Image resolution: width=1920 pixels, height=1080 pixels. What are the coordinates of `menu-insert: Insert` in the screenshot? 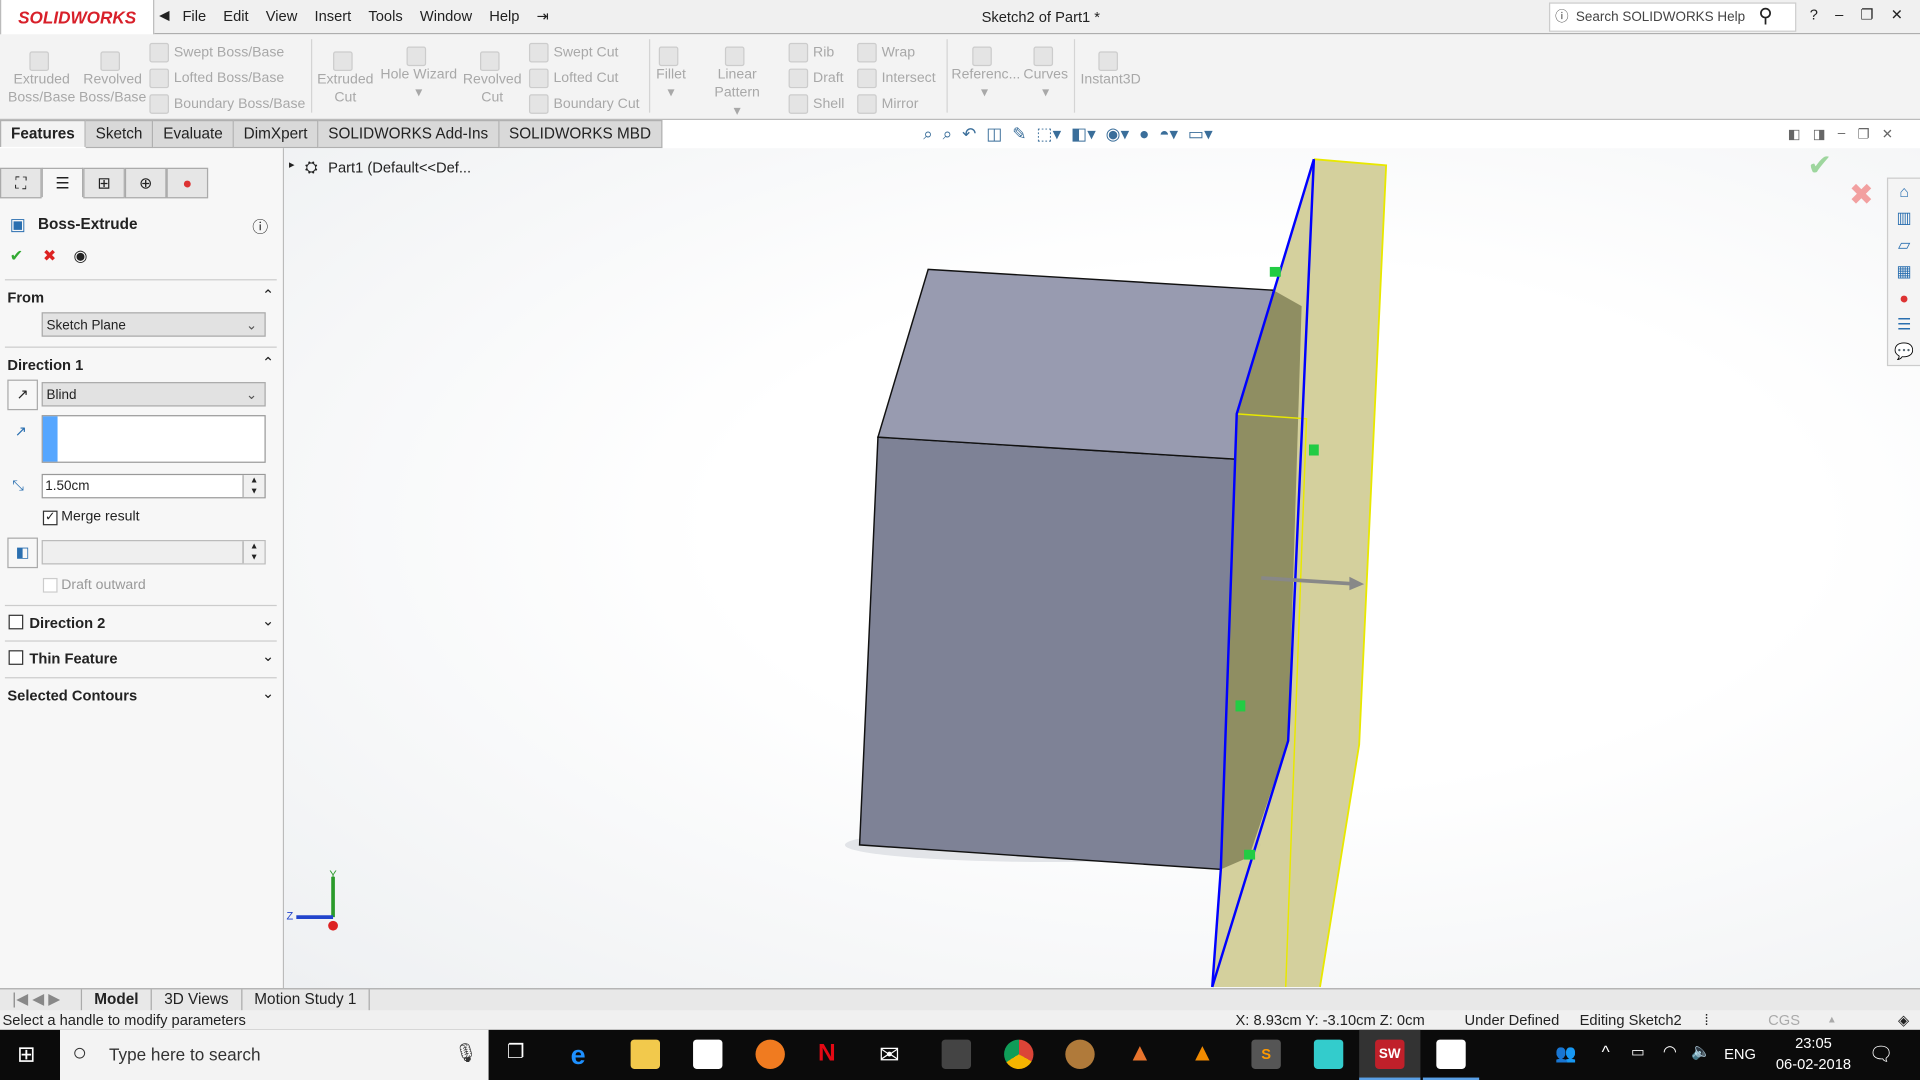 It's located at (332, 15).